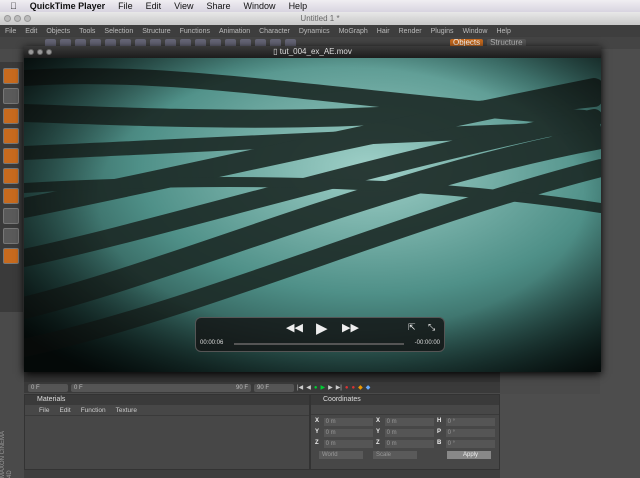  What do you see at coordinates (67, 6) in the screenshot?
I see `menu-app: QuickTime Player` at bounding box center [67, 6].